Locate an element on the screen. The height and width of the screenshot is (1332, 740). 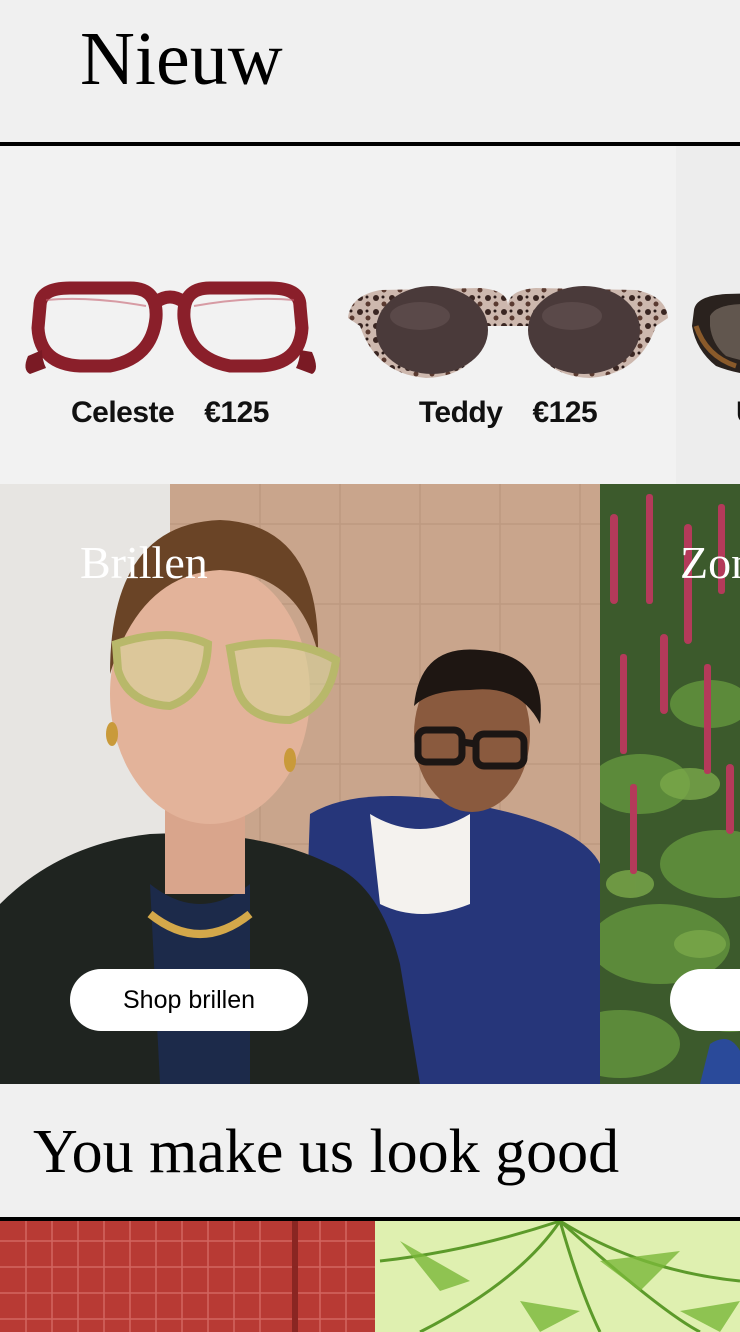
category-title: Brillen is located at coordinates (144, 562).